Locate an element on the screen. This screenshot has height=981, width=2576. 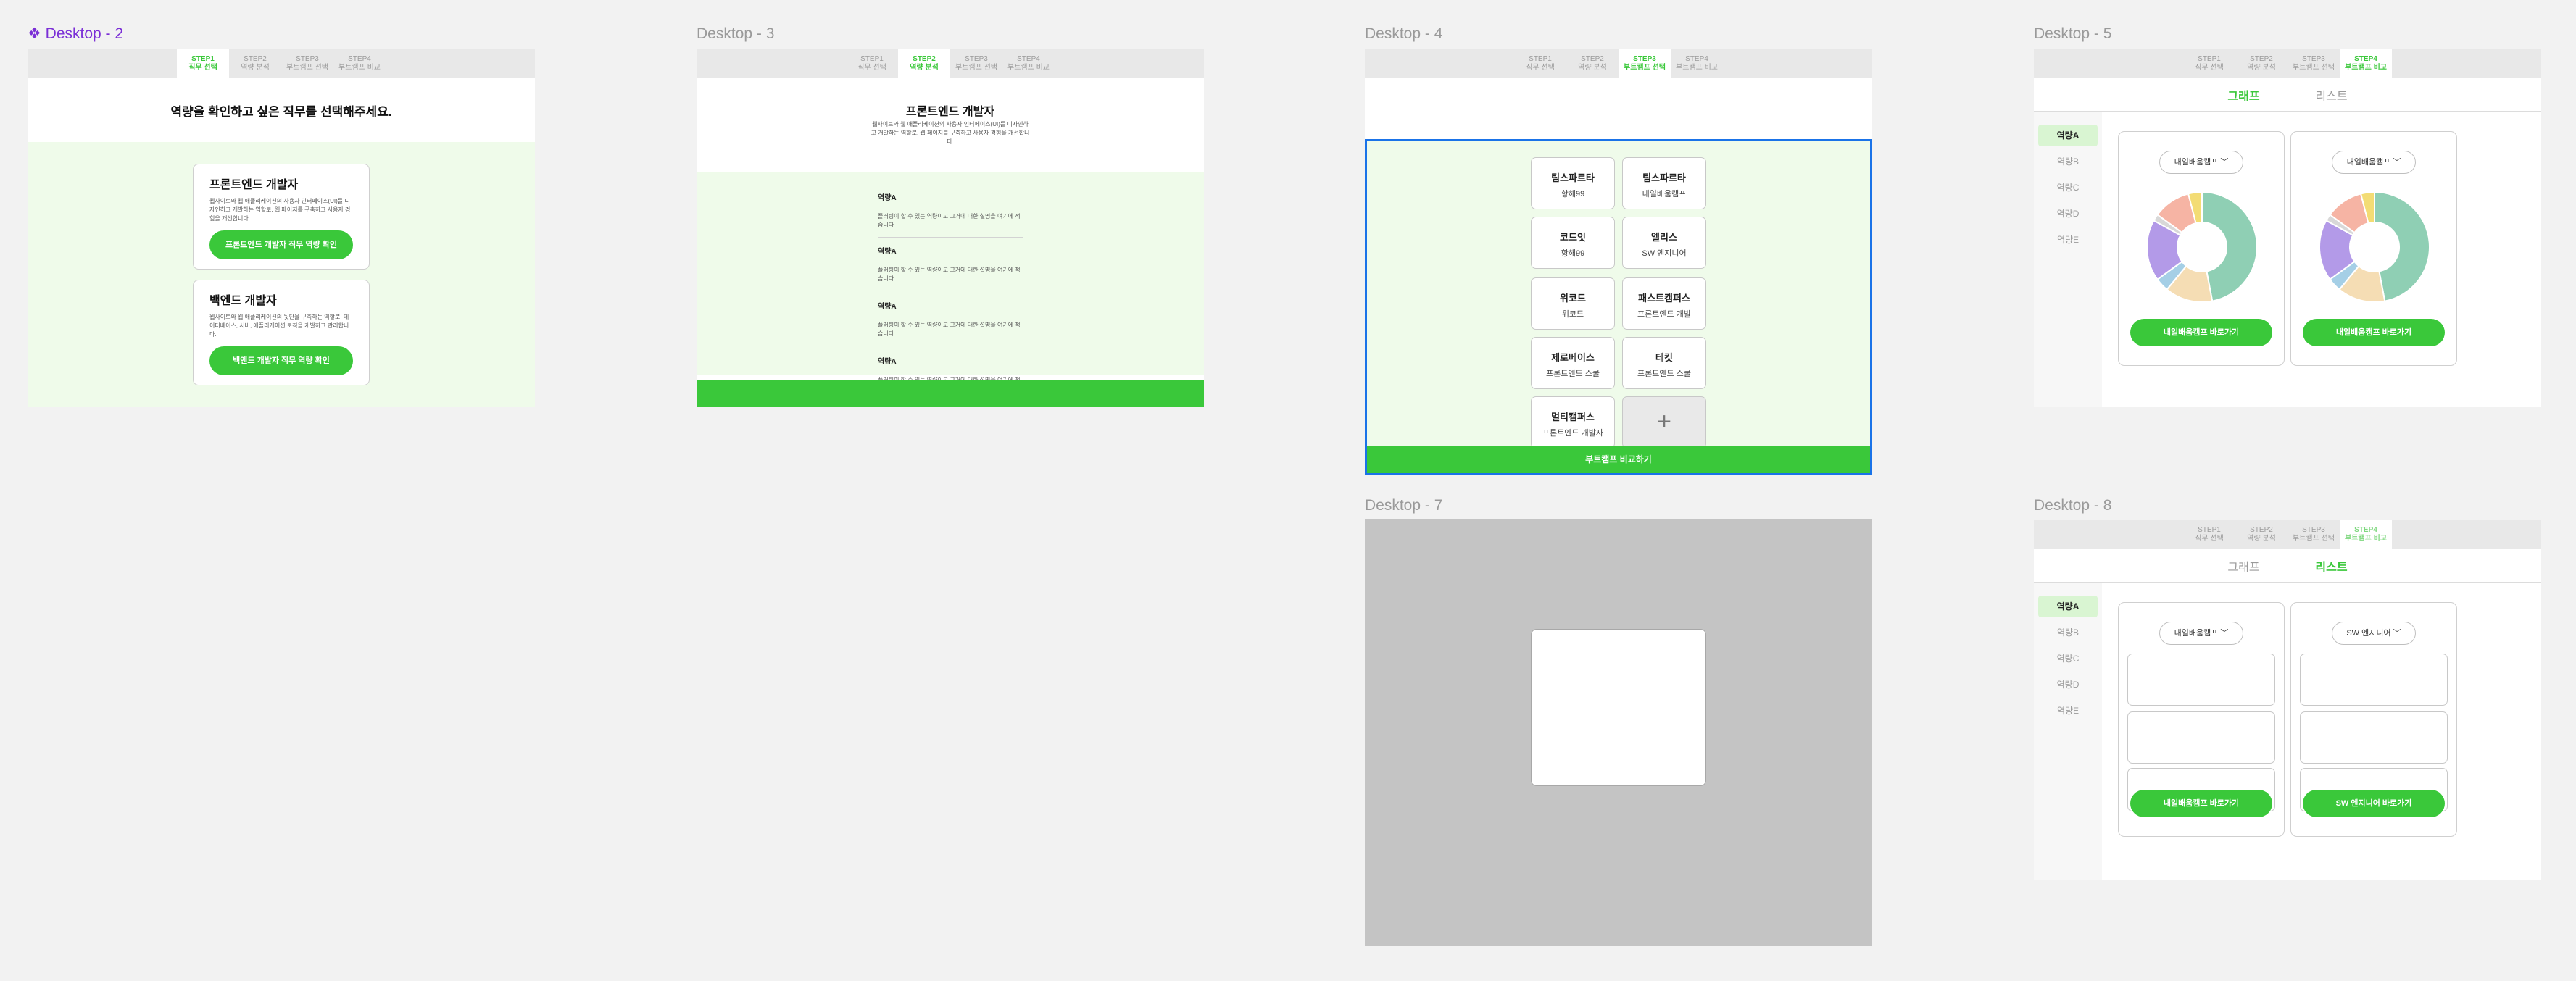
bootcamp-card: 패스트캠퍼스 프론트엔드 개발 is located at coordinates (1664, 303).